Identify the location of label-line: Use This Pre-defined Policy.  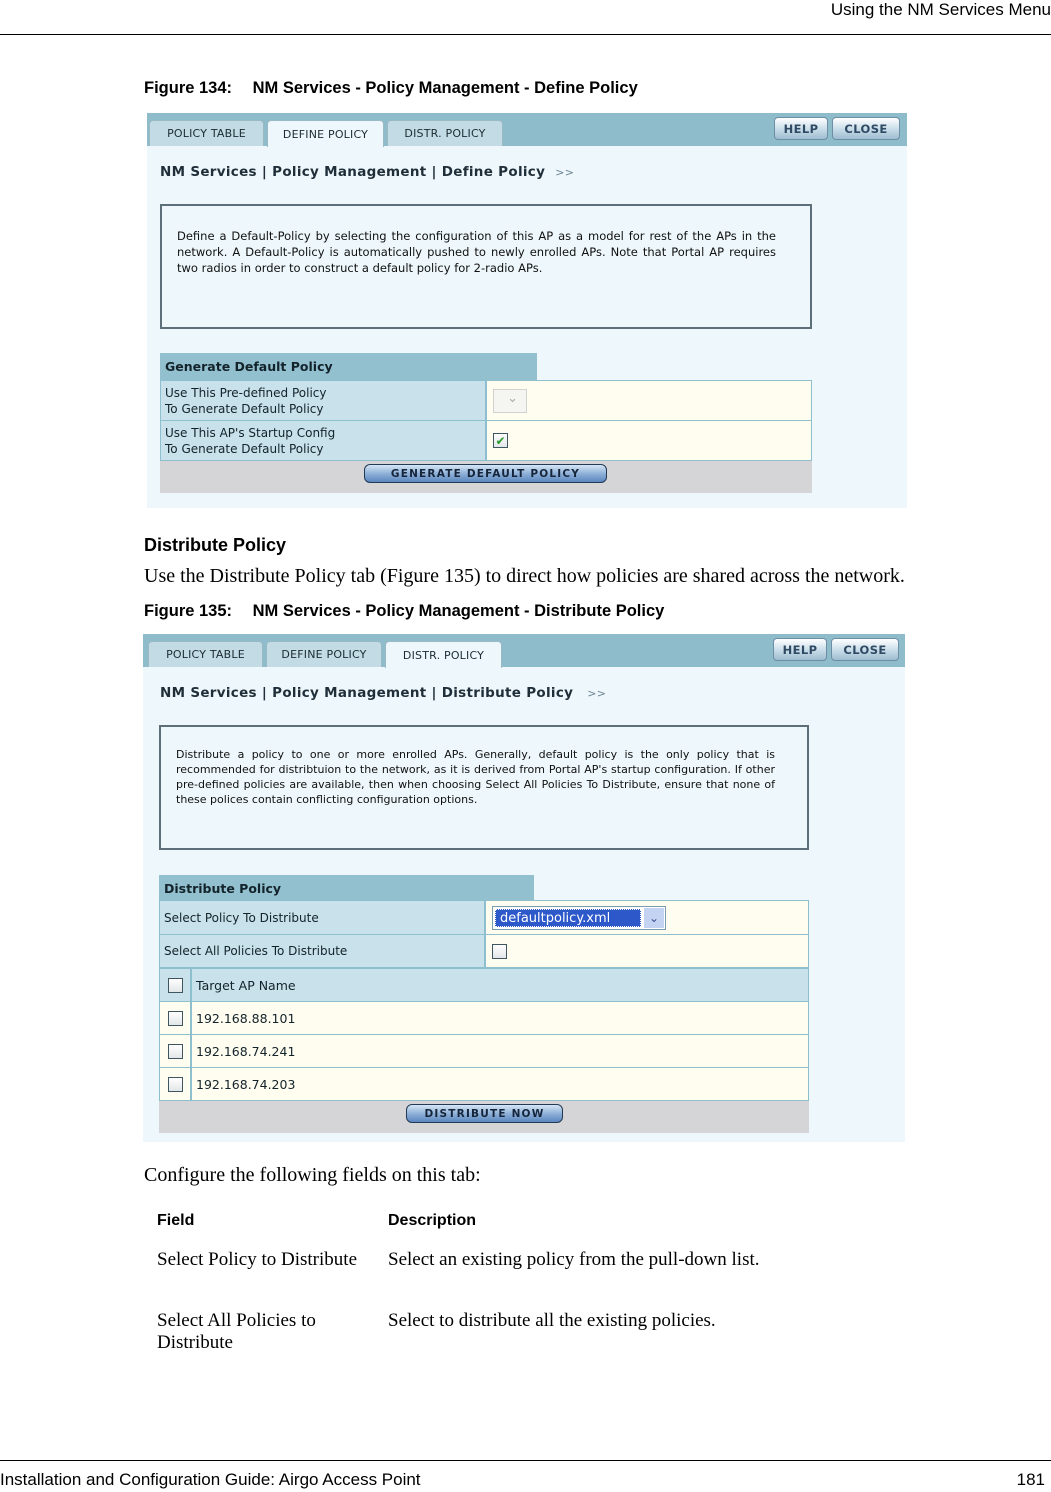
(246, 392).